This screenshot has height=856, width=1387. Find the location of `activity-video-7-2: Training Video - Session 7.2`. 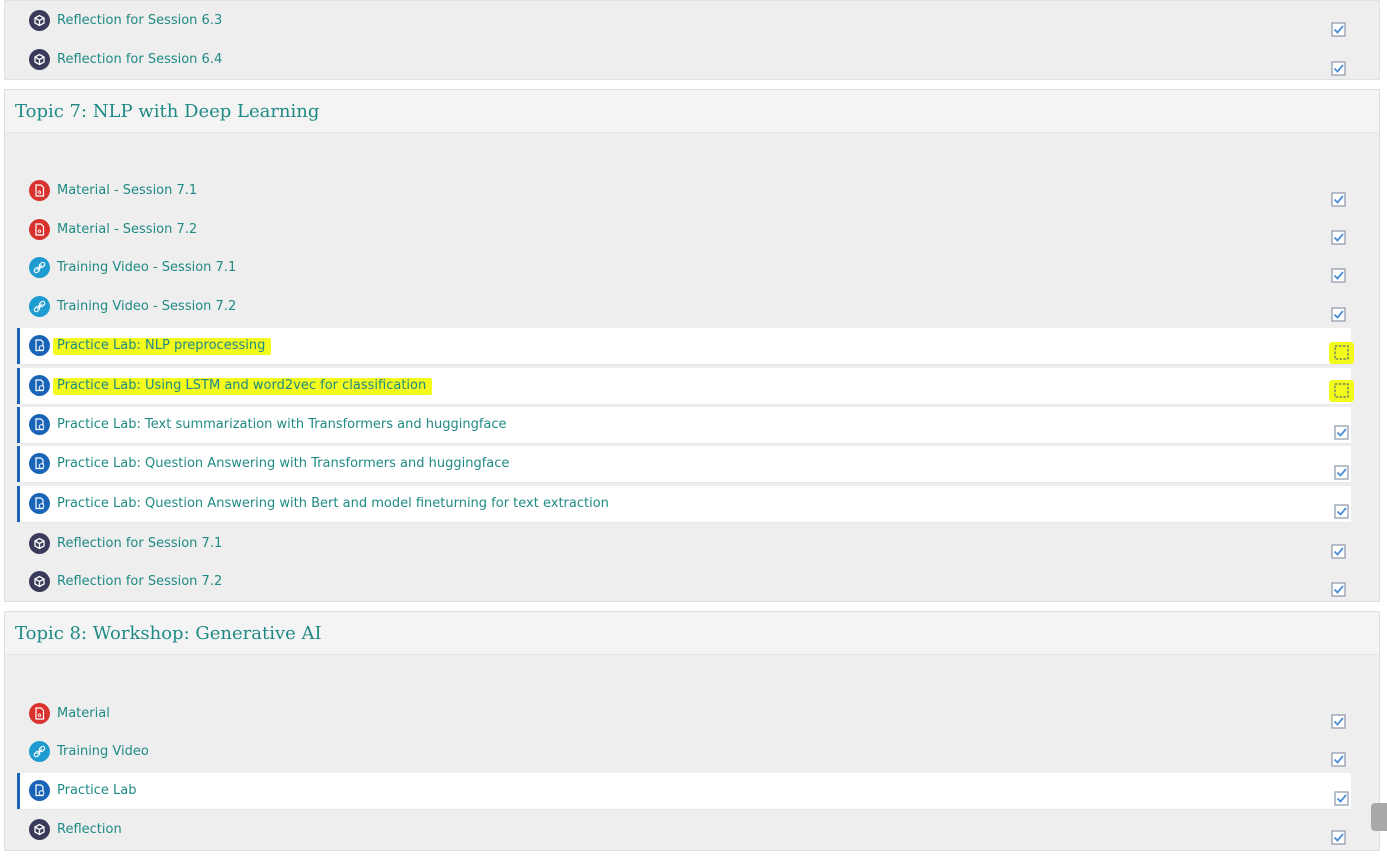

activity-video-7-2: Training Video - Session 7.2 is located at coordinates (684, 307).